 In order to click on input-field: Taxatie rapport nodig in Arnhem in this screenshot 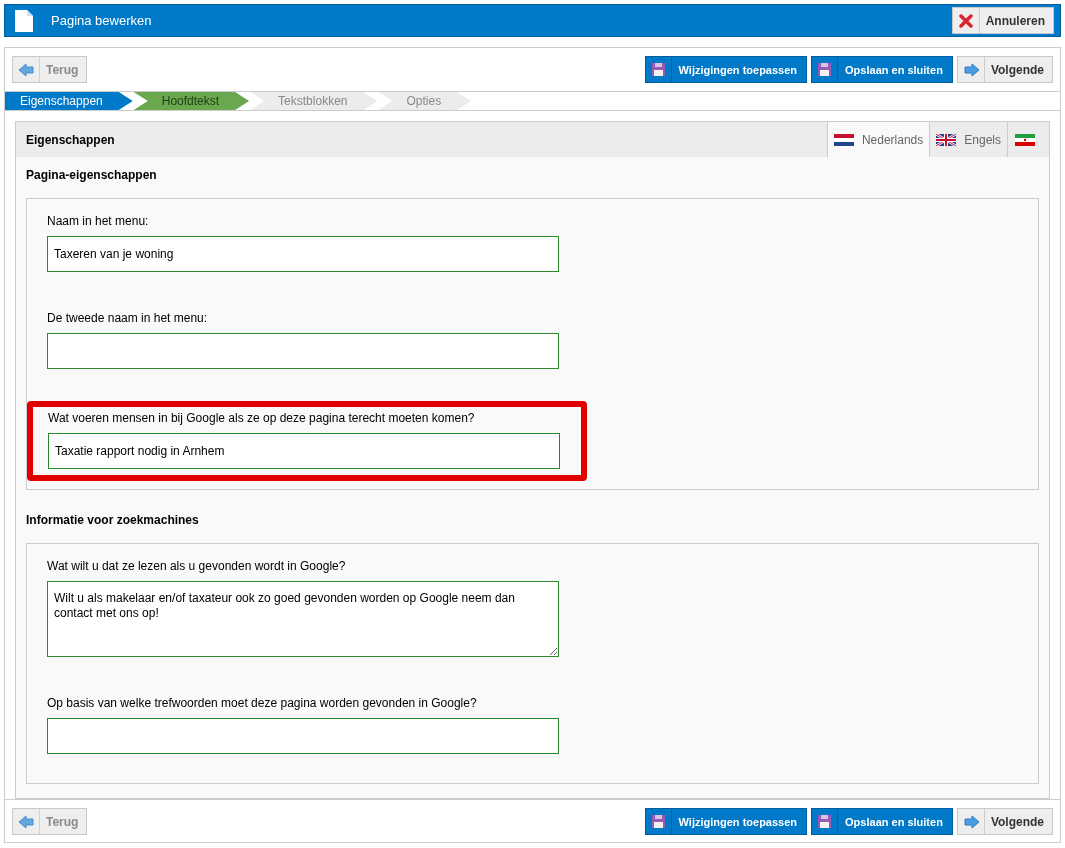, I will do `click(304, 451)`.